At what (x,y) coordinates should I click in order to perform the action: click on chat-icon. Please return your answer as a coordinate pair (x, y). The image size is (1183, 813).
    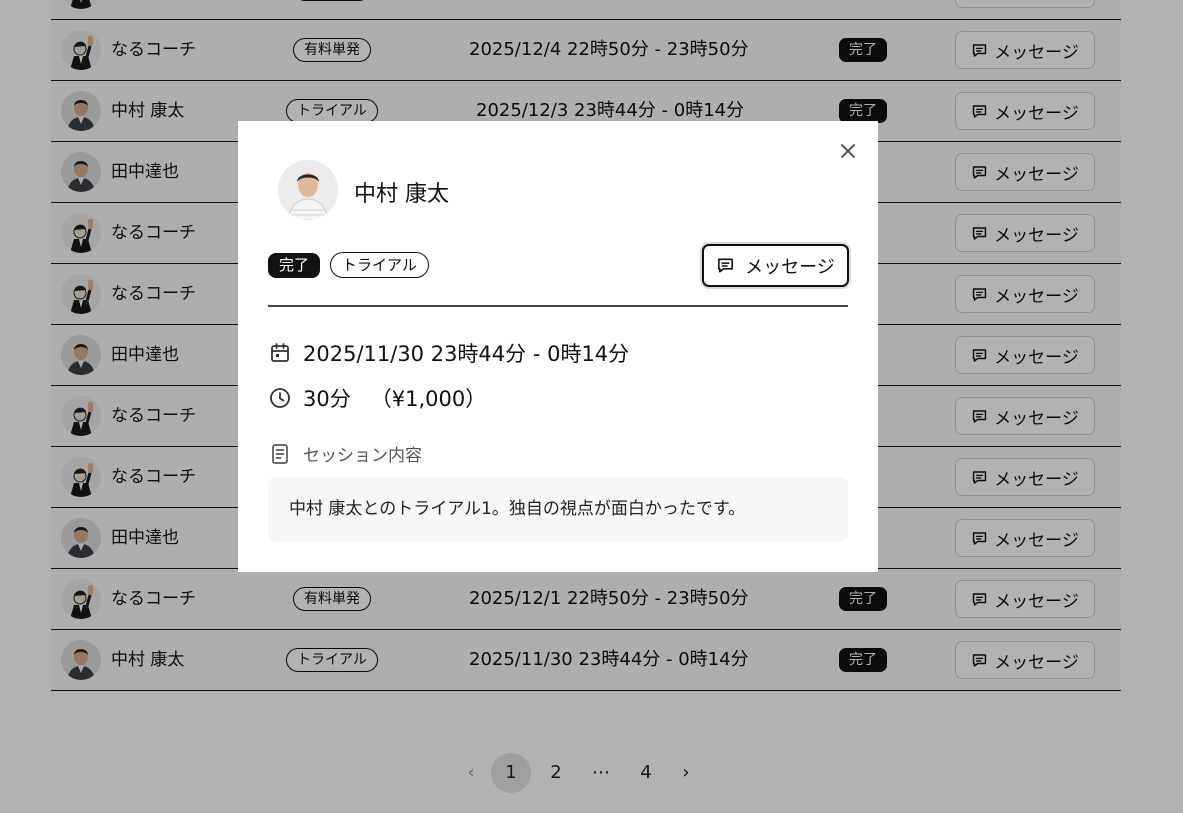
    Looking at the image, I should click on (726, 265).